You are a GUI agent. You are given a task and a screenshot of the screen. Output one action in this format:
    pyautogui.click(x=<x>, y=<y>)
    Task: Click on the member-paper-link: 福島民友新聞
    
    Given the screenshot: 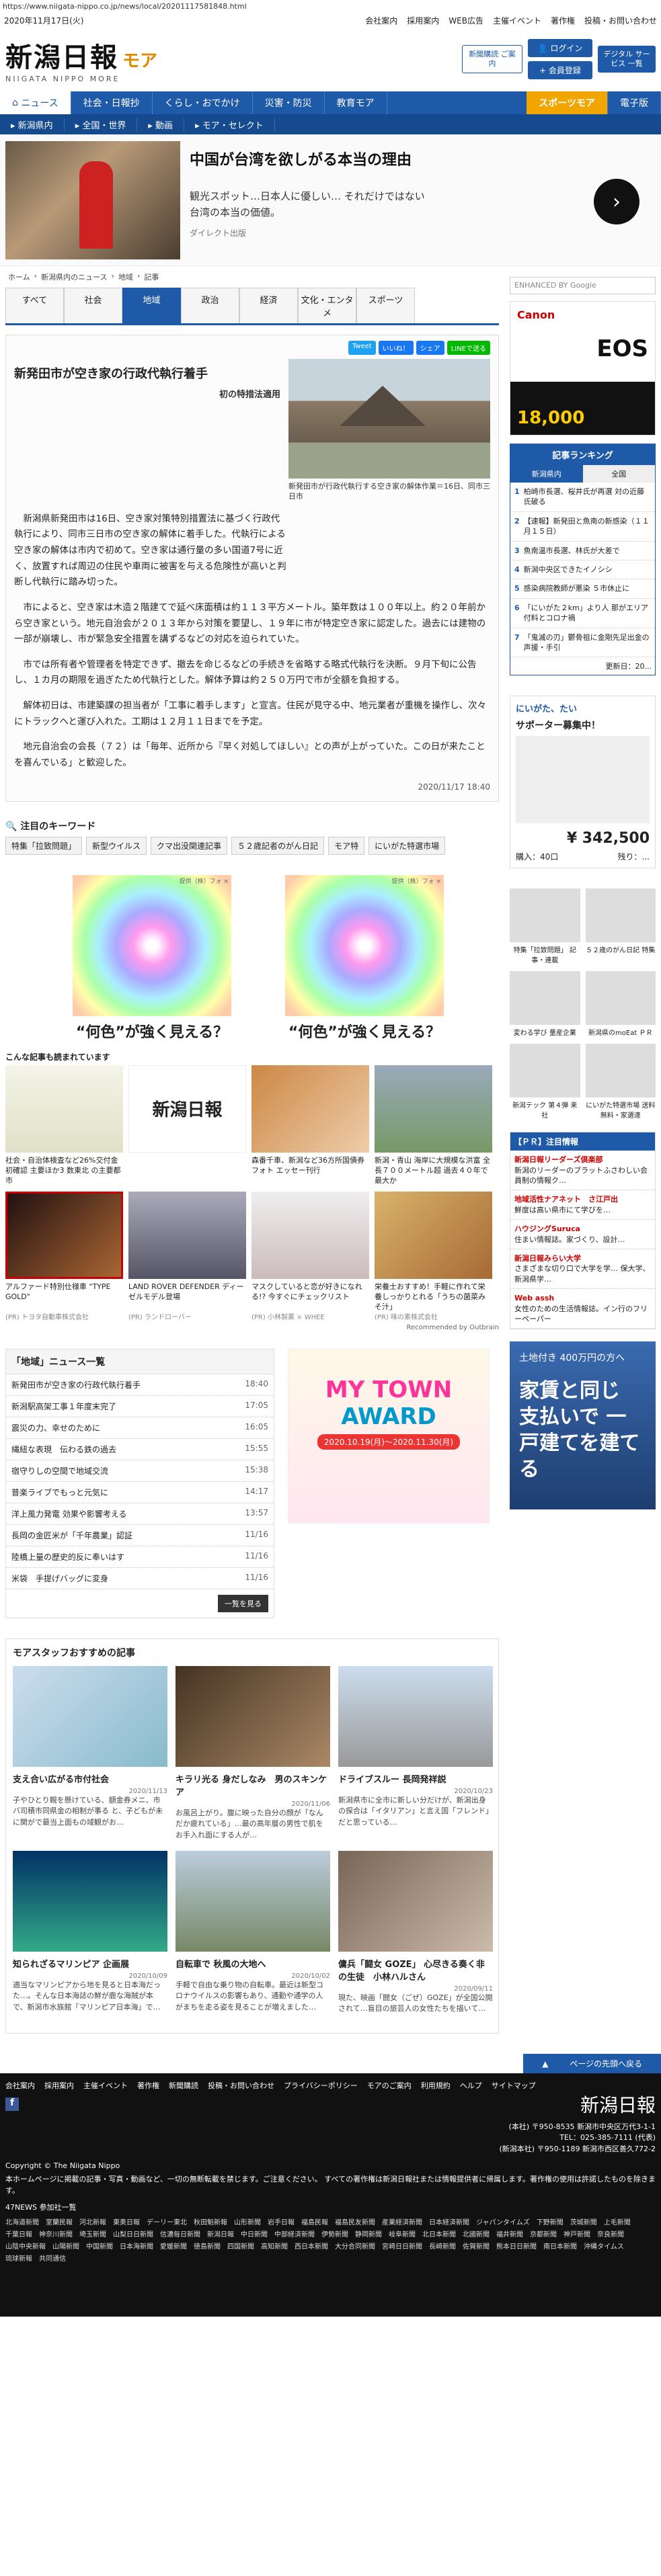 What is the action you would take?
    pyautogui.click(x=355, y=2221)
    